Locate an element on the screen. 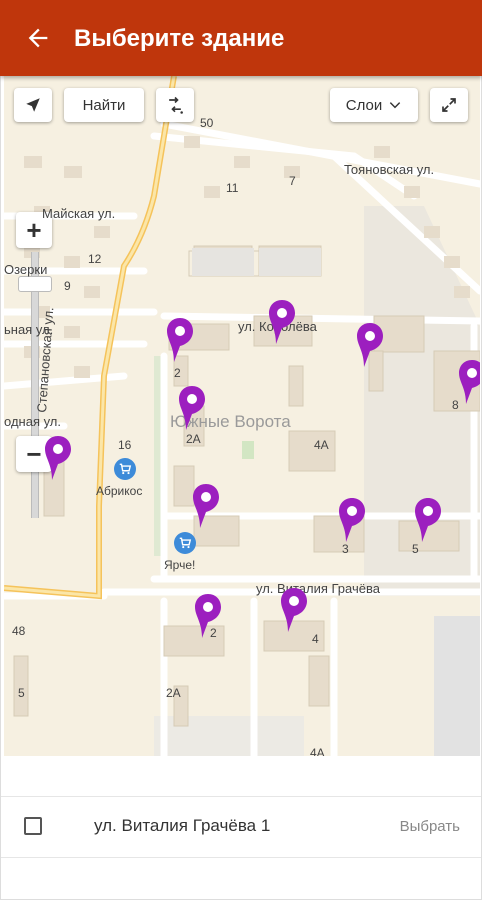 The width and height of the screenshot is (482, 900). fullscreen-button is located at coordinates (449, 105).